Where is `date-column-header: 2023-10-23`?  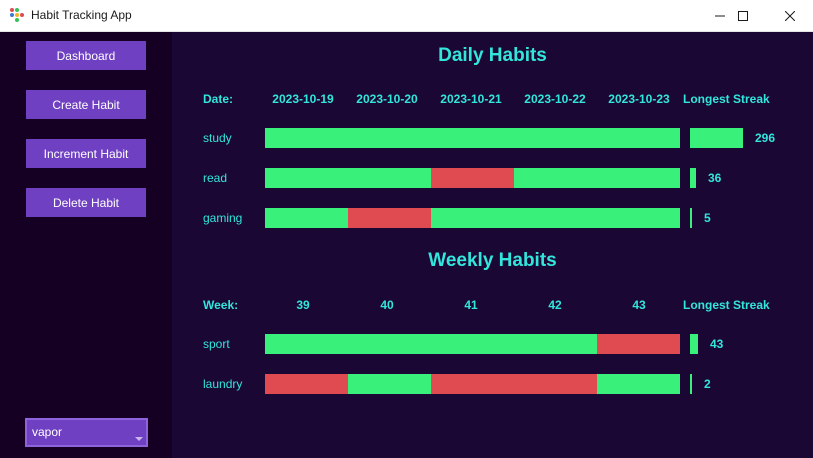
date-column-header: 2023-10-23 is located at coordinates (639, 99).